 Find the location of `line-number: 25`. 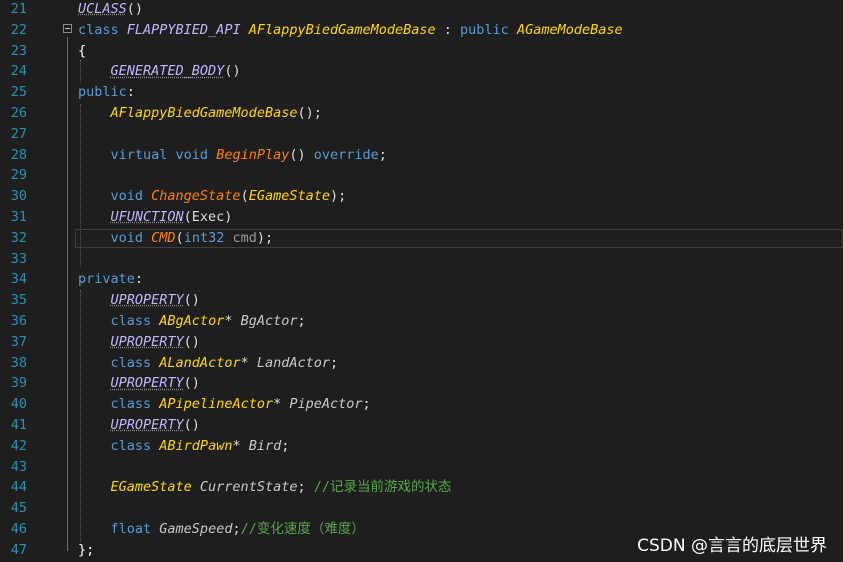

line-number: 25 is located at coordinates (18, 92).